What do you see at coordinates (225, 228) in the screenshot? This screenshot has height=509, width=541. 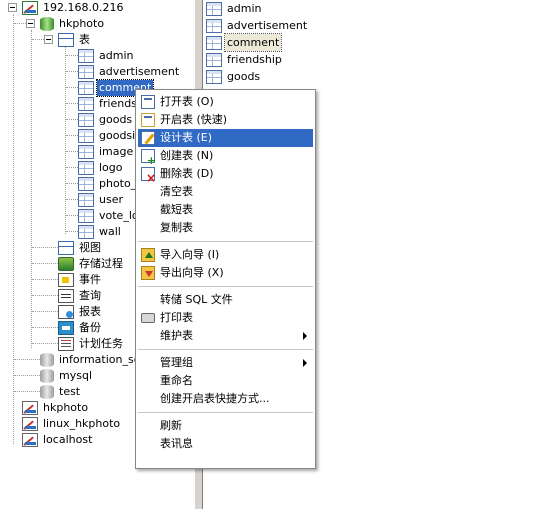 I see `menu-duplicate-table: 复制表` at bounding box center [225, 228].